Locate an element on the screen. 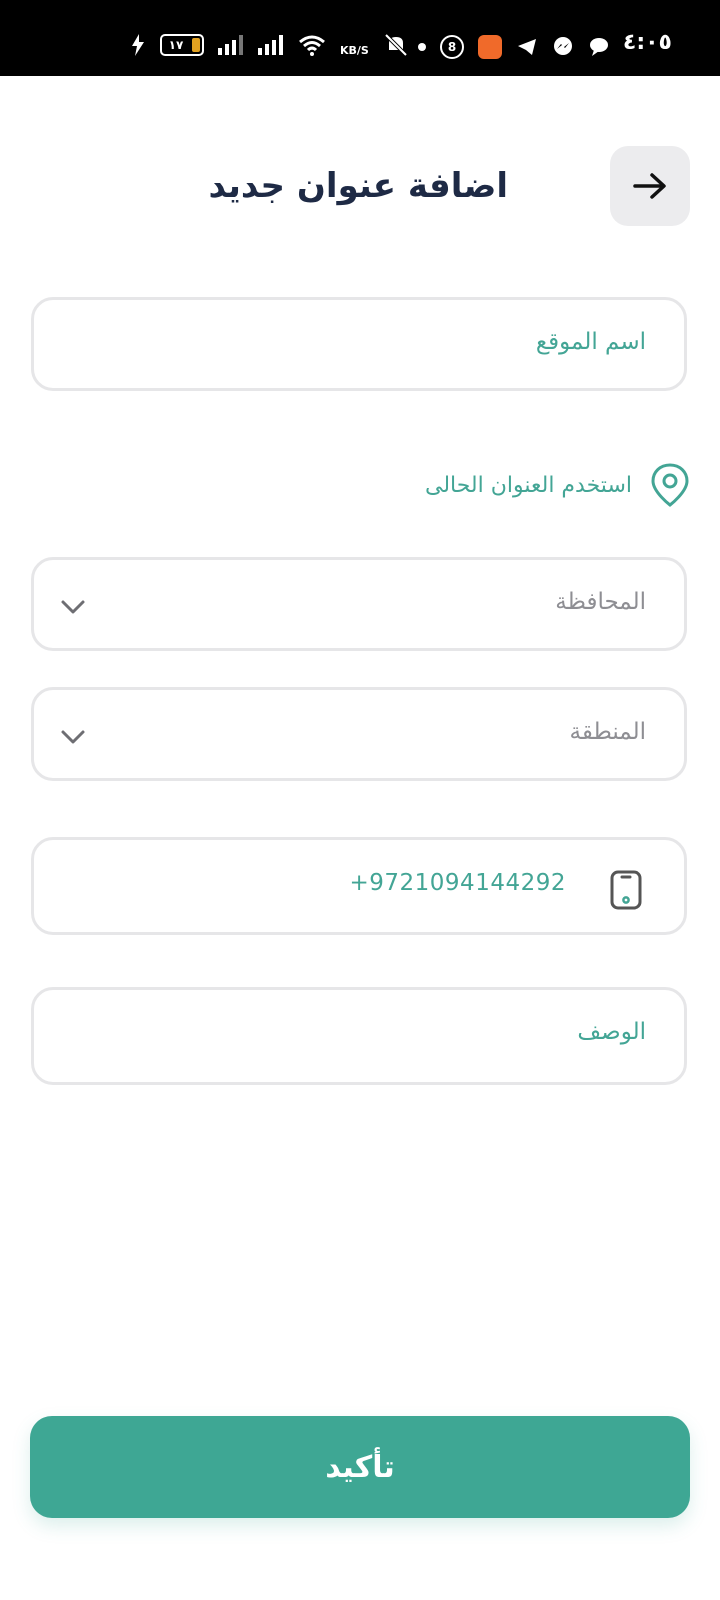  confirm-label: تأكيد is located at coordinates (360, 1467).